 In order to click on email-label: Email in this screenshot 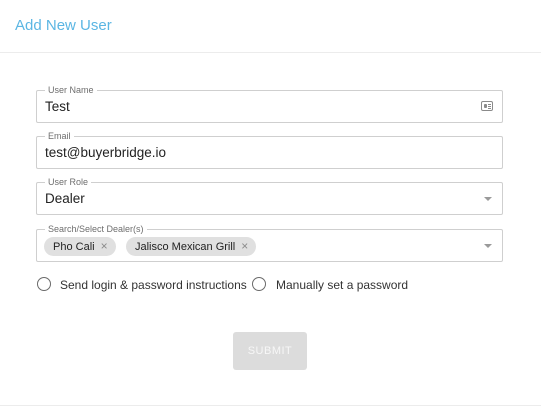, I will do `click(59, 136)`.